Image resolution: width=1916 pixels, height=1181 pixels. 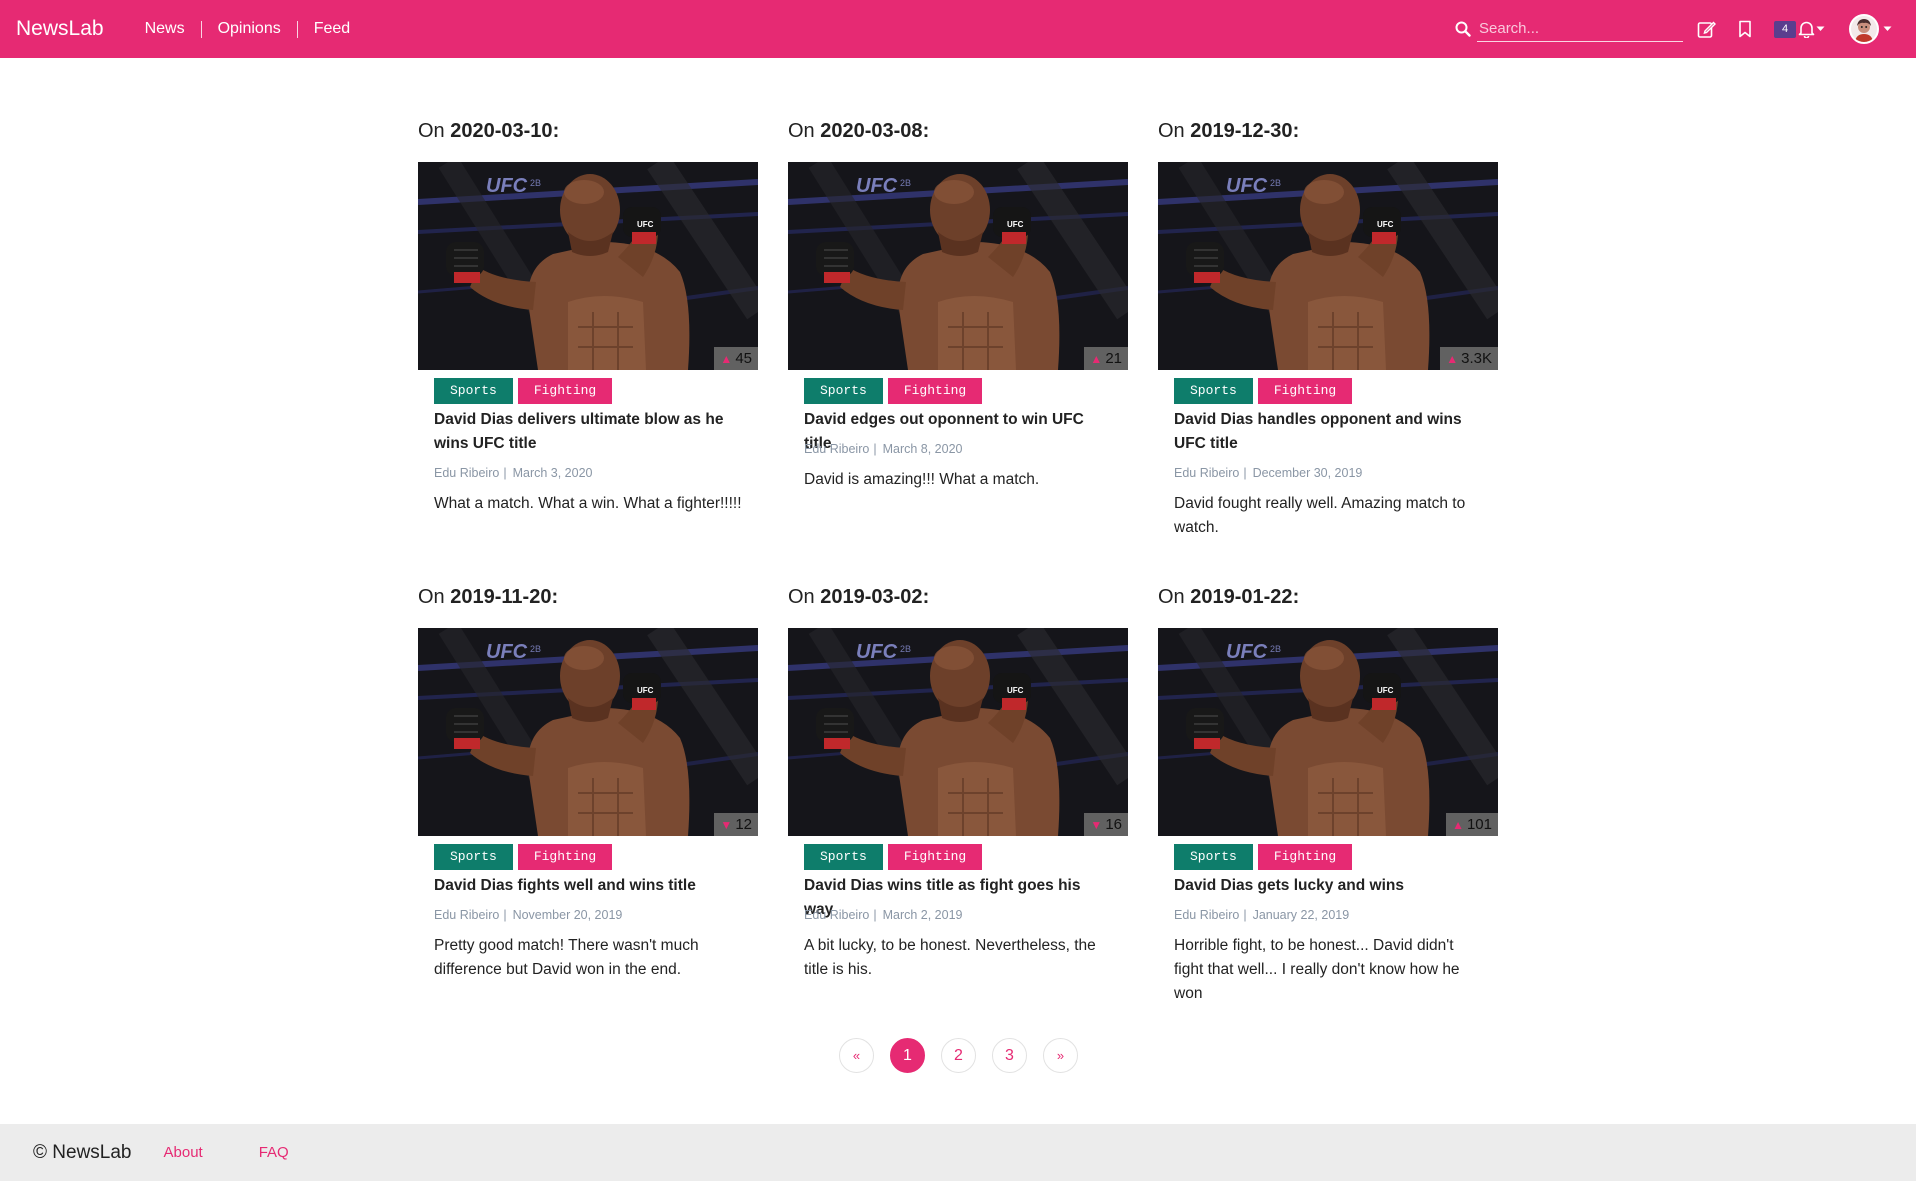 What do you see at coordinates (1463, 29) in the screenshot?
I see `search-icon` at bounding box center [1463, 29].